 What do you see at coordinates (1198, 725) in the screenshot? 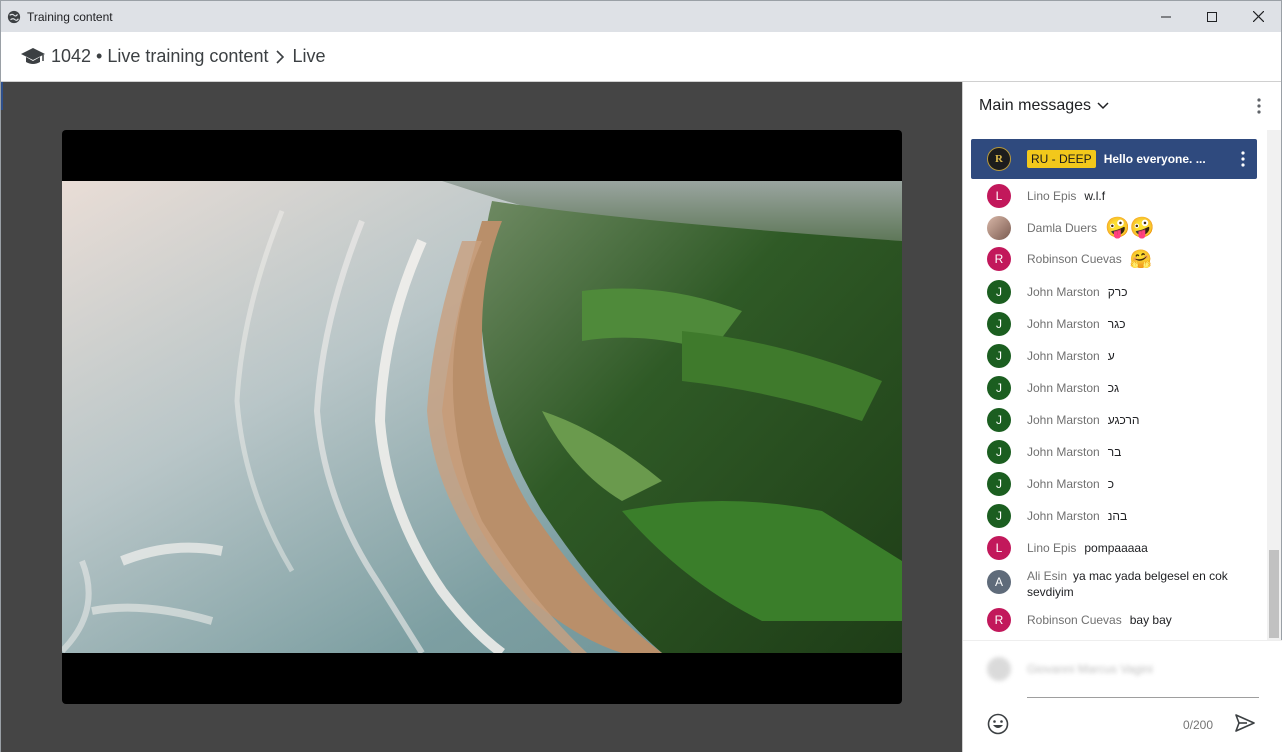
I see `character-counter: 0/200` at bounding box center [1198, 725].